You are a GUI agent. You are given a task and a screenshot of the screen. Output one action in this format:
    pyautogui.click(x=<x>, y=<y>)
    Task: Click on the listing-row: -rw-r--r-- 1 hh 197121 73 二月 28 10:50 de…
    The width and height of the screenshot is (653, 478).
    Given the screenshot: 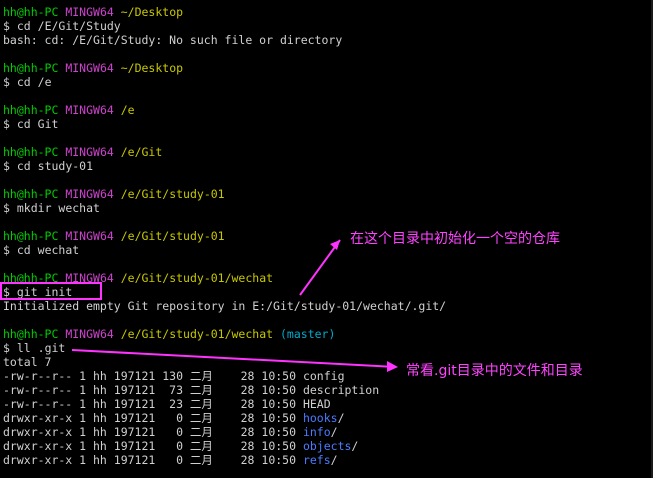 What is the action you would take?
    pyautogui.click(x=191, y=390)
    